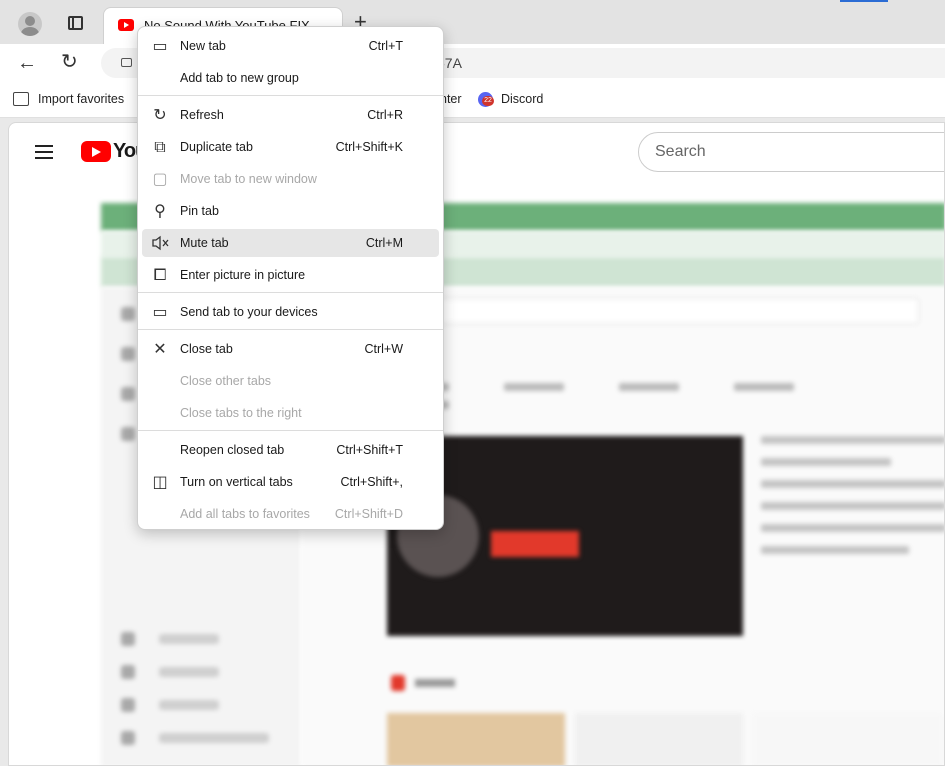  I want to click on menu-item-shortcut: Ctrl+M, so click(384, 243).